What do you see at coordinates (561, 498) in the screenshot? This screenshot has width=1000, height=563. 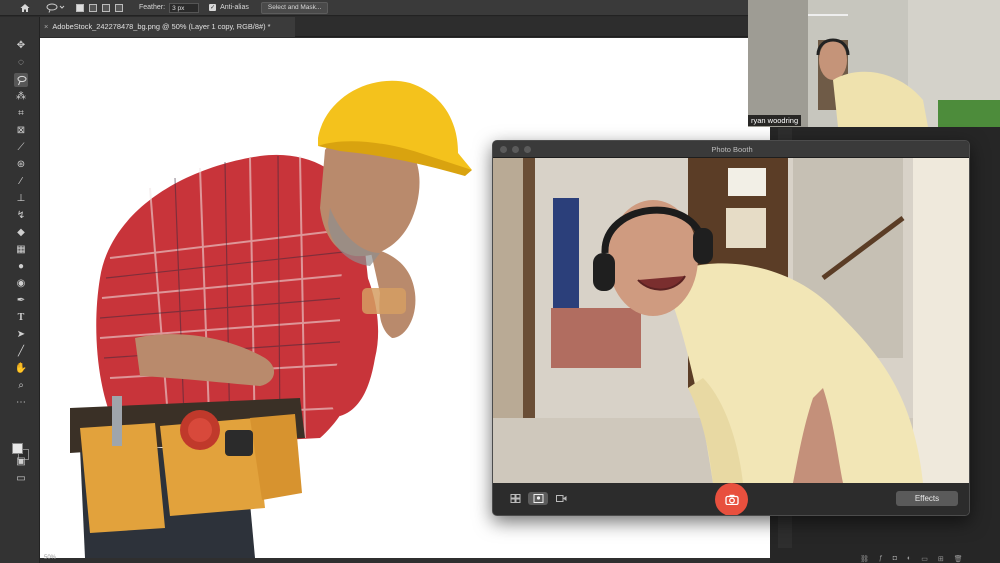 I see `video-view-button` at bounding box center [561, 498].